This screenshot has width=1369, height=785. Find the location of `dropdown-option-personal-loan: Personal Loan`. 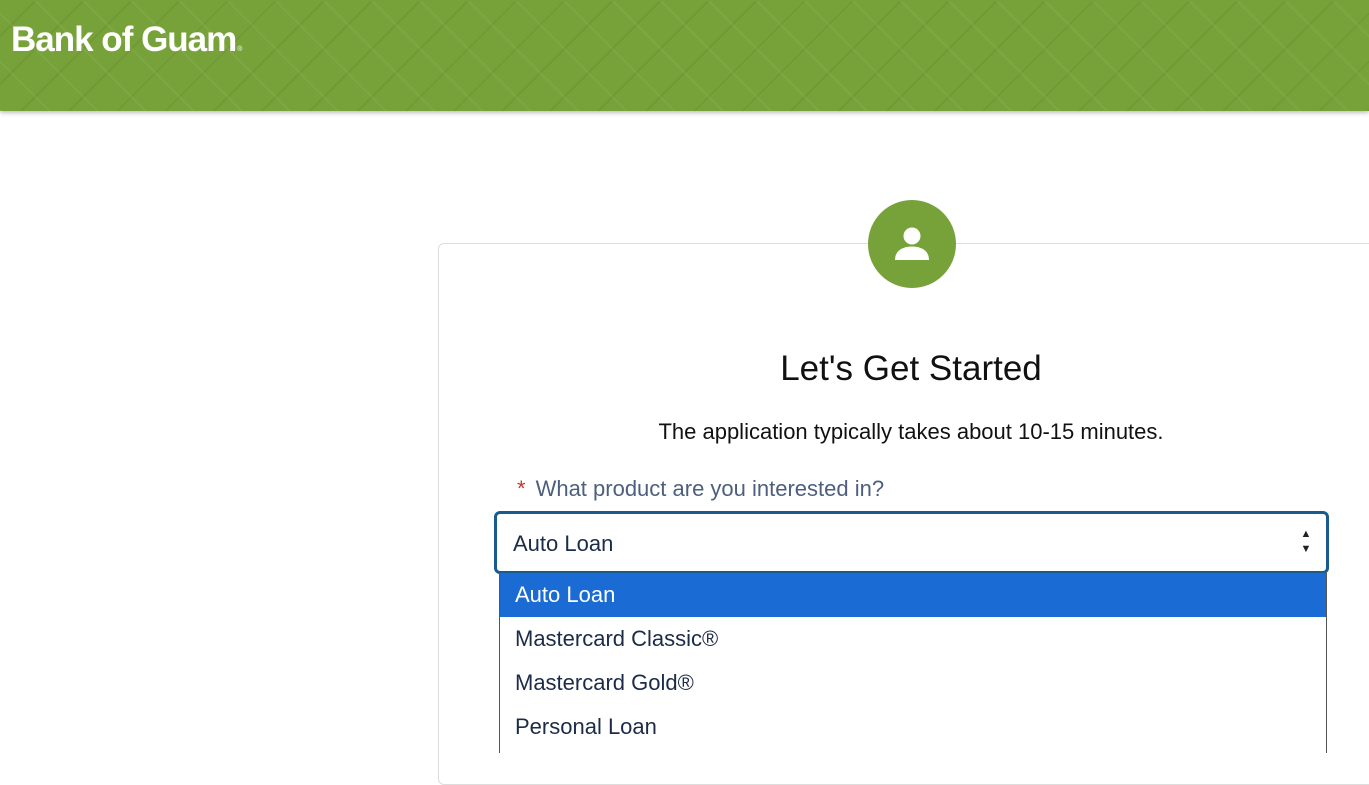

dropdown-option-personal-loan: Personal Loan is located at coordinates (913, 727).